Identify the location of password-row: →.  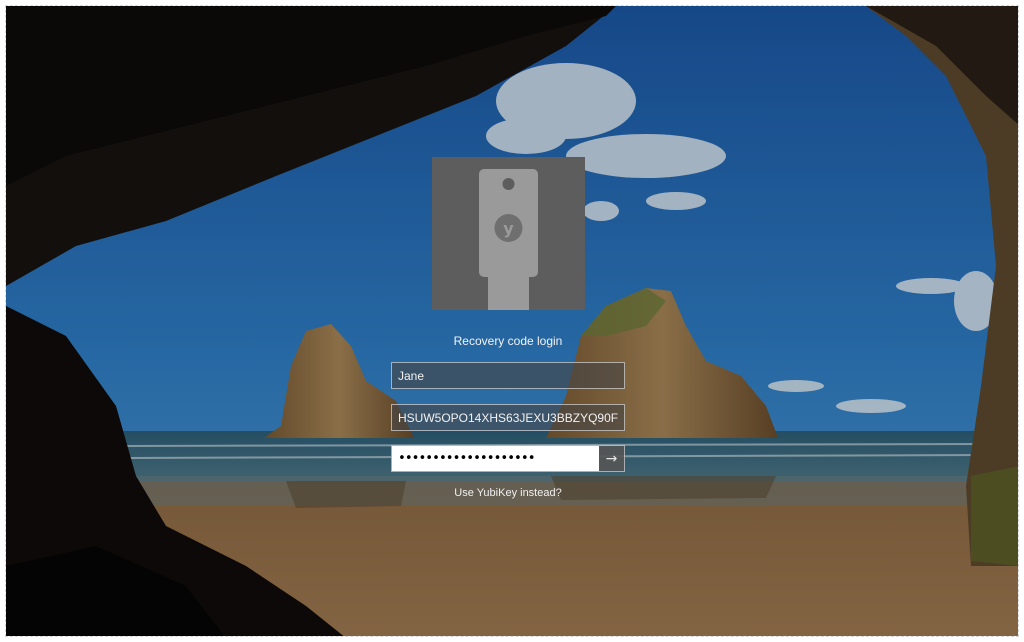
(508, 458).